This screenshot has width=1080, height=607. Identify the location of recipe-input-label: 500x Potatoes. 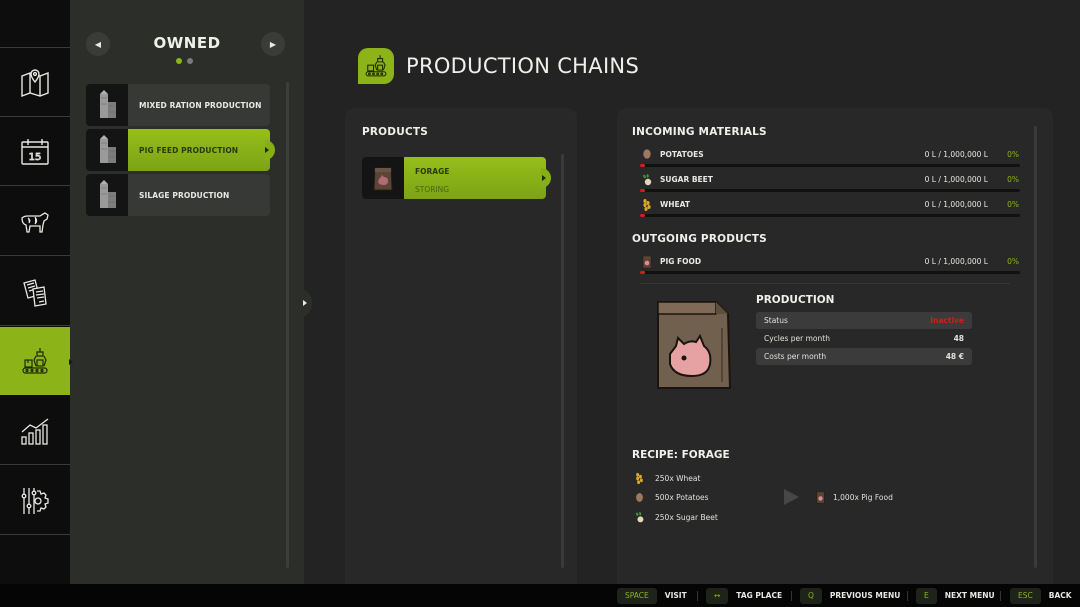
(682, 497).